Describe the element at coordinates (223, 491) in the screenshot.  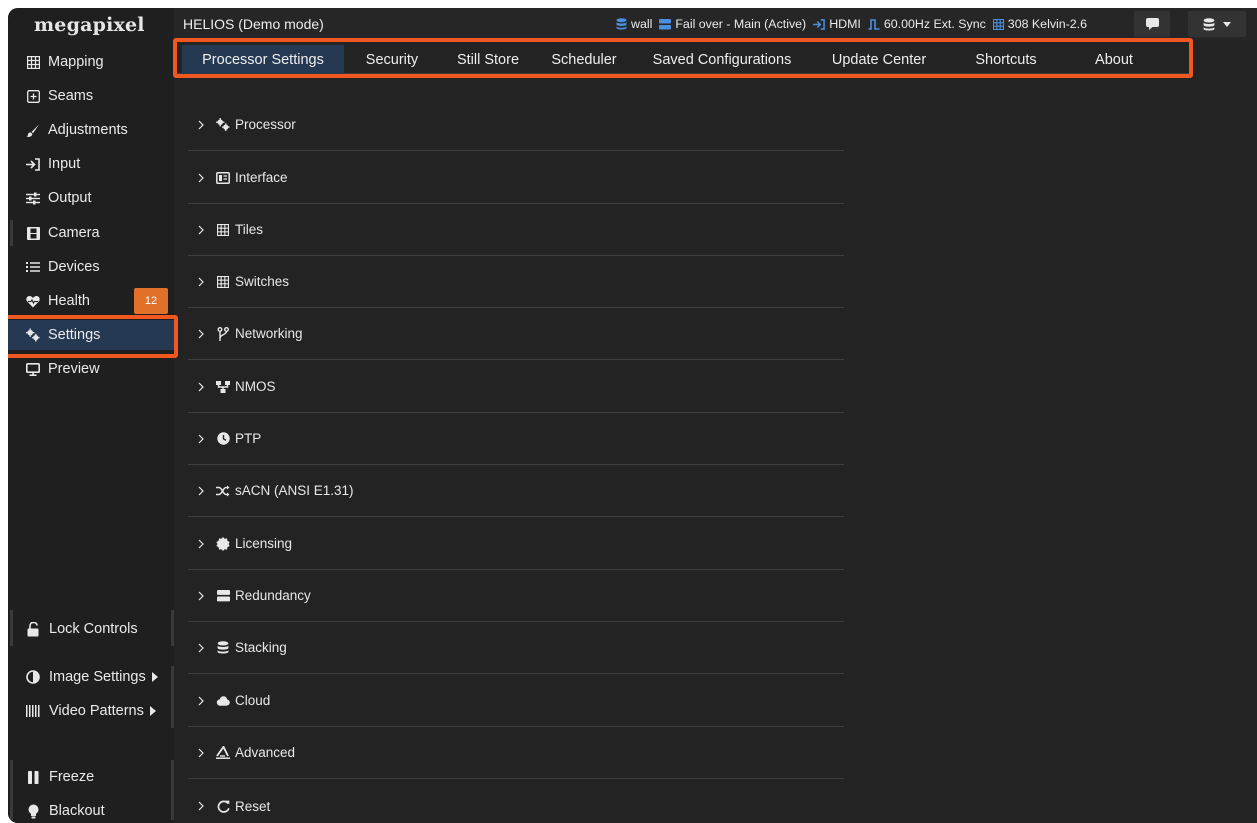
I see `shuffle-icon` at that location.